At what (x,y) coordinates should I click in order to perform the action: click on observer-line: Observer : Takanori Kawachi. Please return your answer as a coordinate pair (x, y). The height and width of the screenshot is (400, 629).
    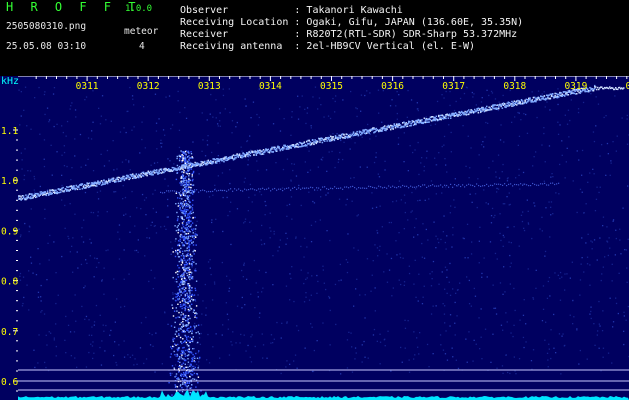
    Looking at the image, I should click on (291, 10).